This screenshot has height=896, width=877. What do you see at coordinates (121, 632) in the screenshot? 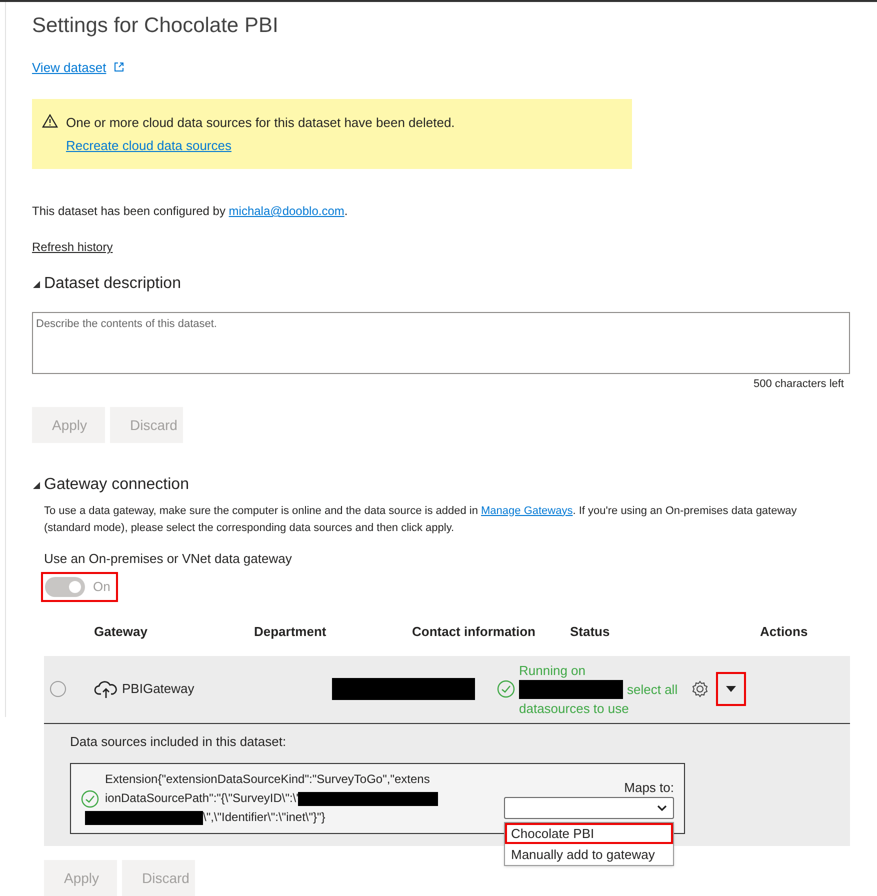
I see `column-header: Gateway` at bounding box center [121, 632].